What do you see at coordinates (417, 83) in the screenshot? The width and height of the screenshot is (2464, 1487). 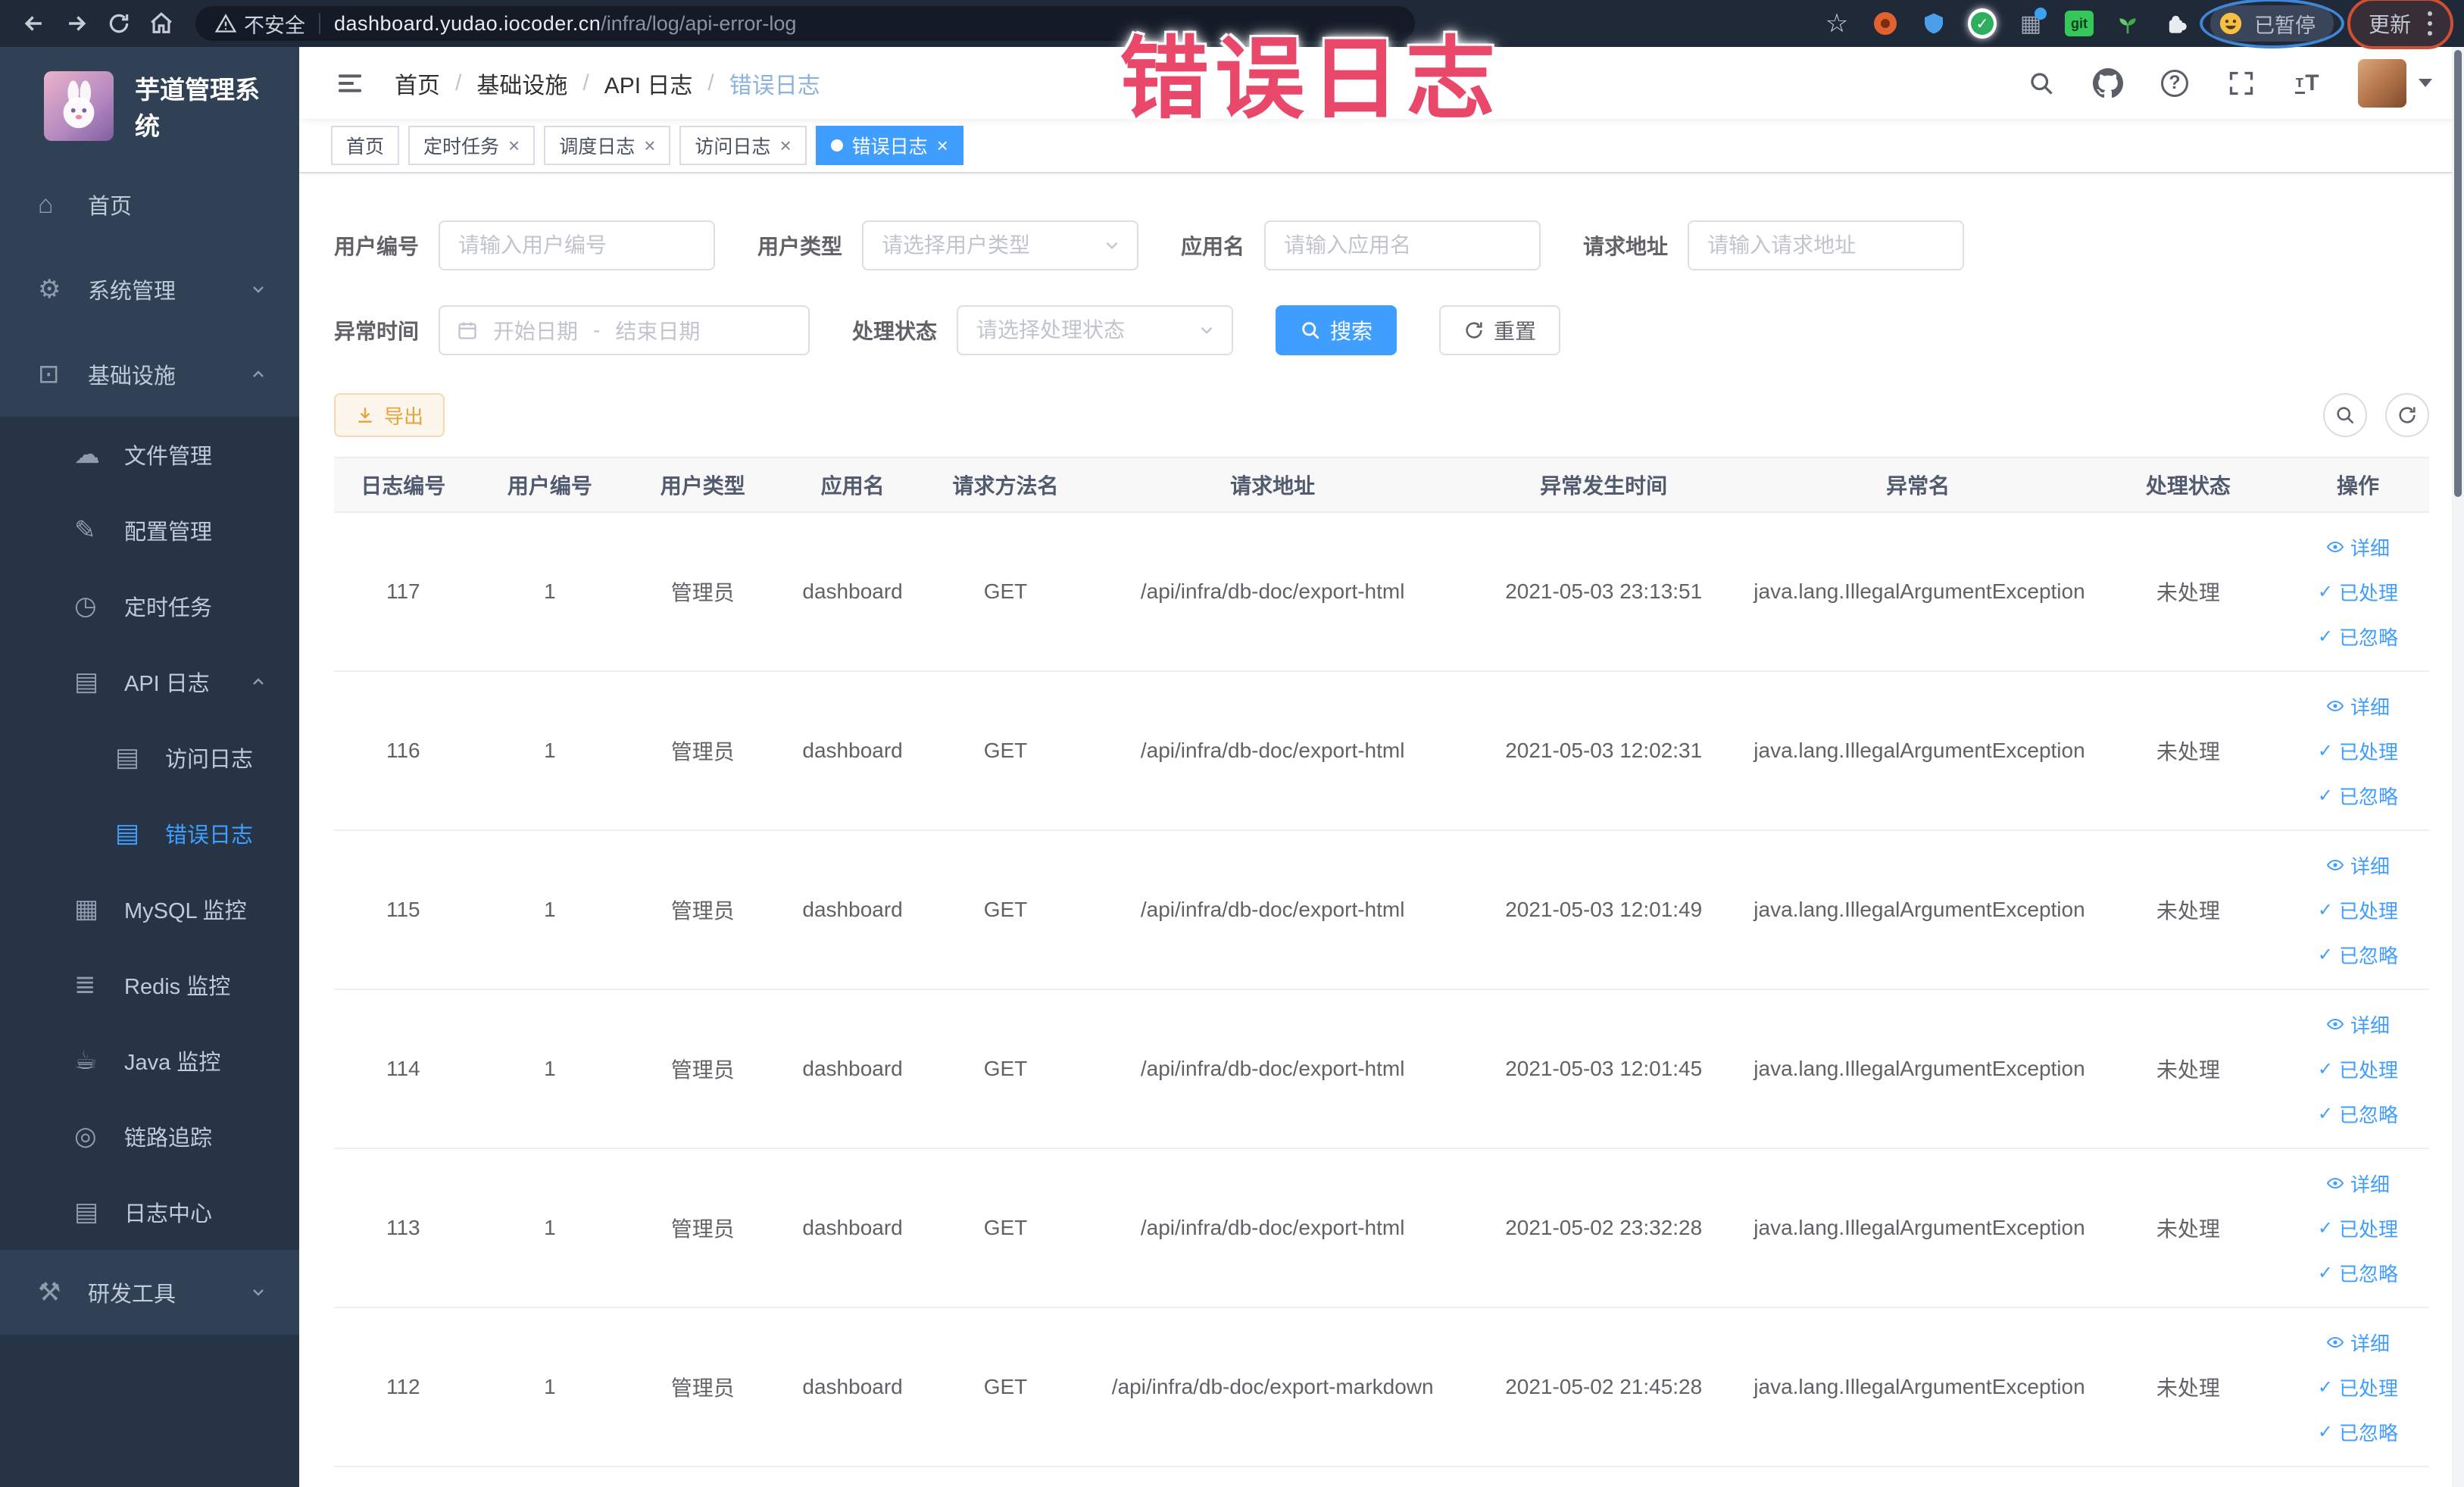 I see `breadcrumb-home: 首页` at bounding box center [417, 83].